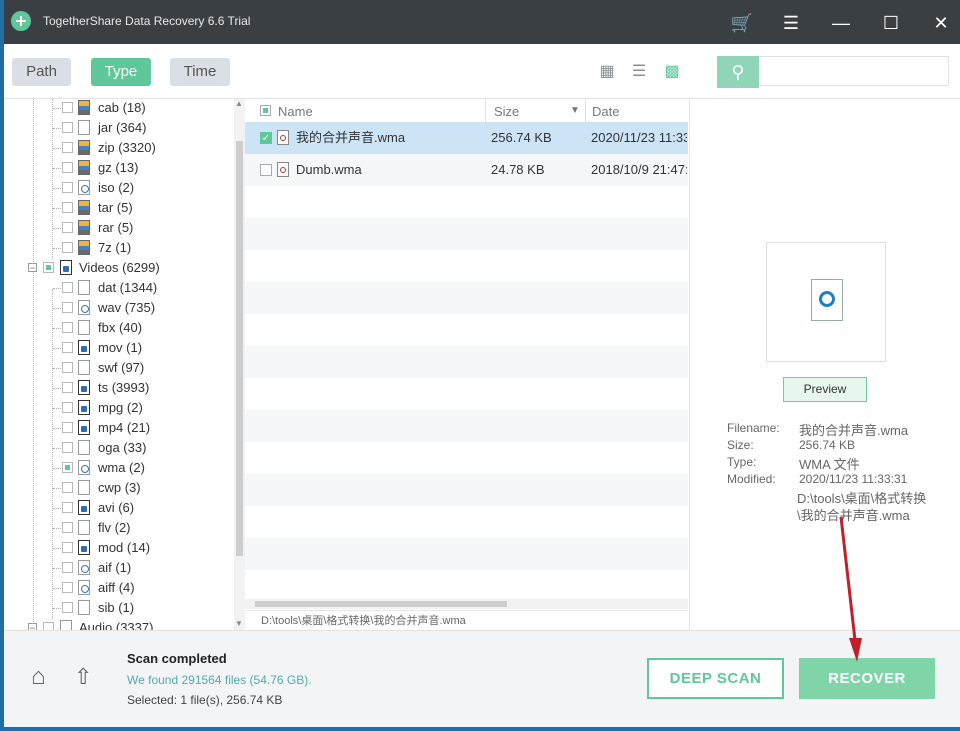  Describe the element at coordinates (121, 72) in the screenshot. I see `tab-type: Type` at that location.